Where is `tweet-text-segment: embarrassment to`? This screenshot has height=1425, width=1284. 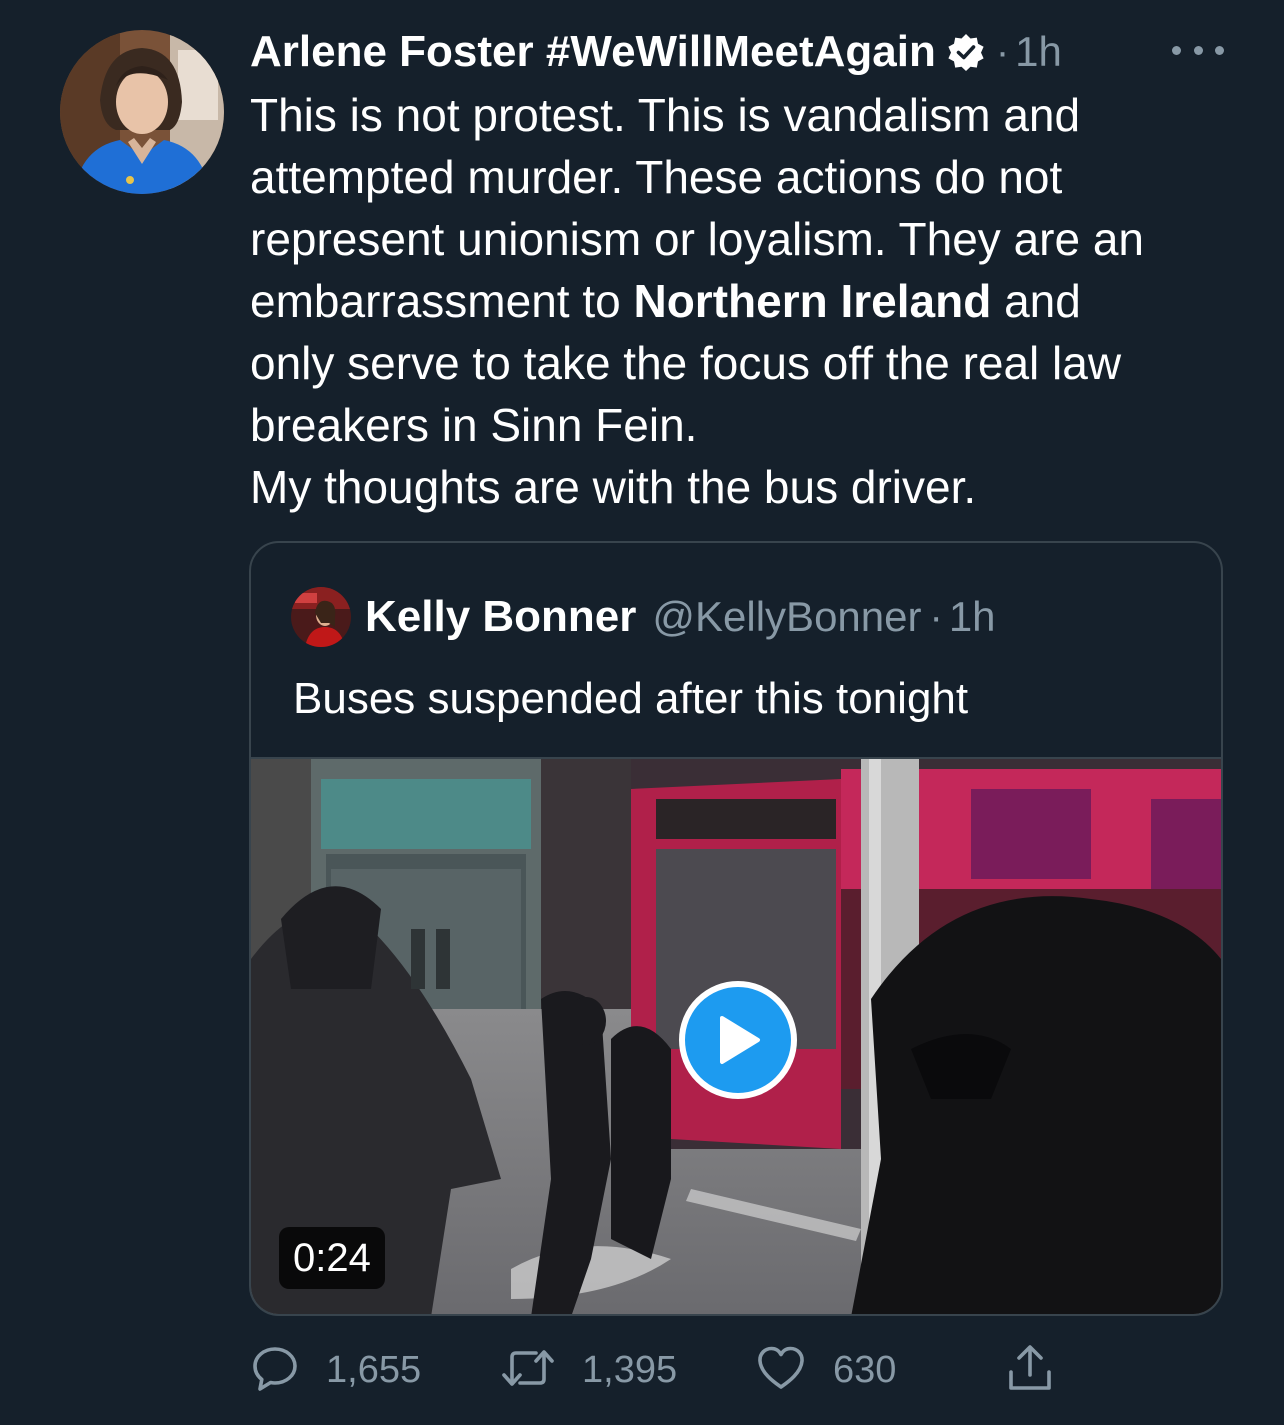 tweet-text-segment: embarrassment to is located at coordinates (442, 301).